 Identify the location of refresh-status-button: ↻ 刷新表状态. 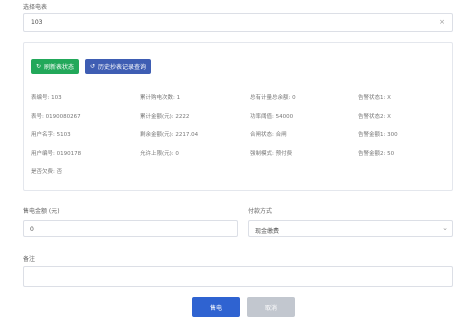
(55, 66).